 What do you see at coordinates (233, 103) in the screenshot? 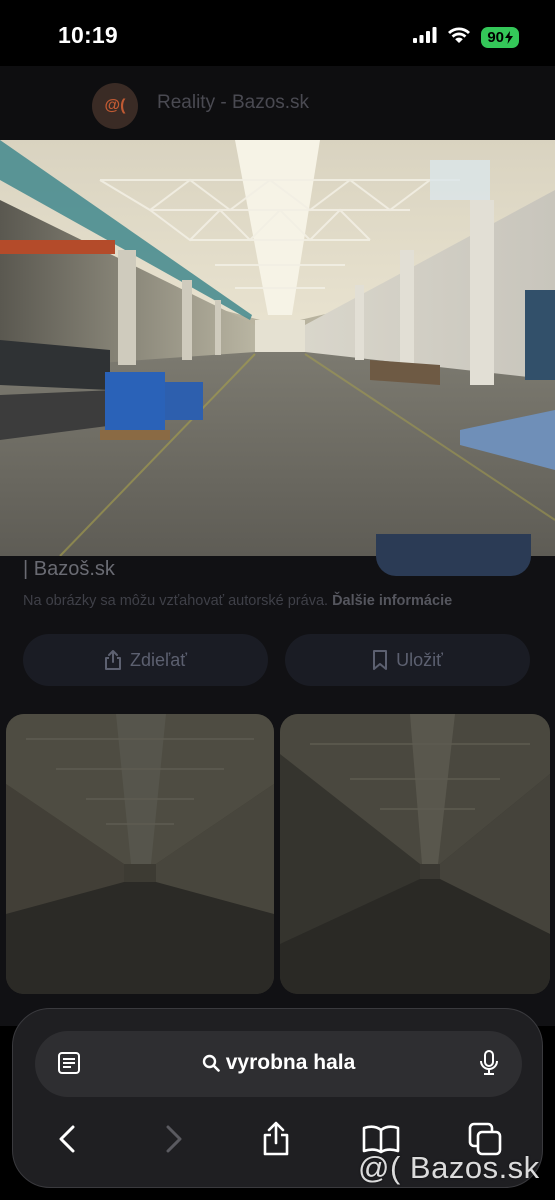
I see `site-title: Reality - Bazos.sk` at bounding box center [233, 103].